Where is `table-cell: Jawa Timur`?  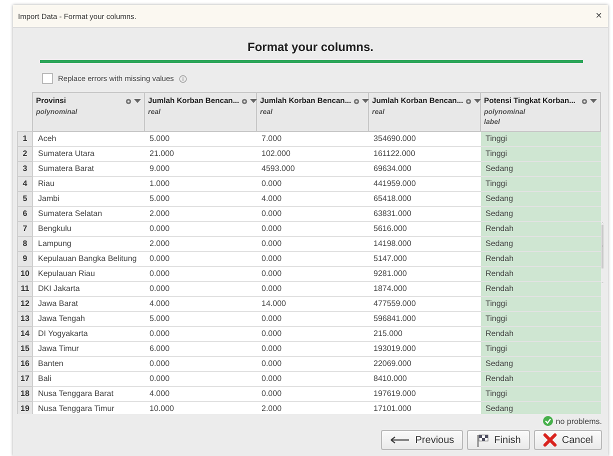 table-cell: Jawa Timur is located at coordinates (88, 349).